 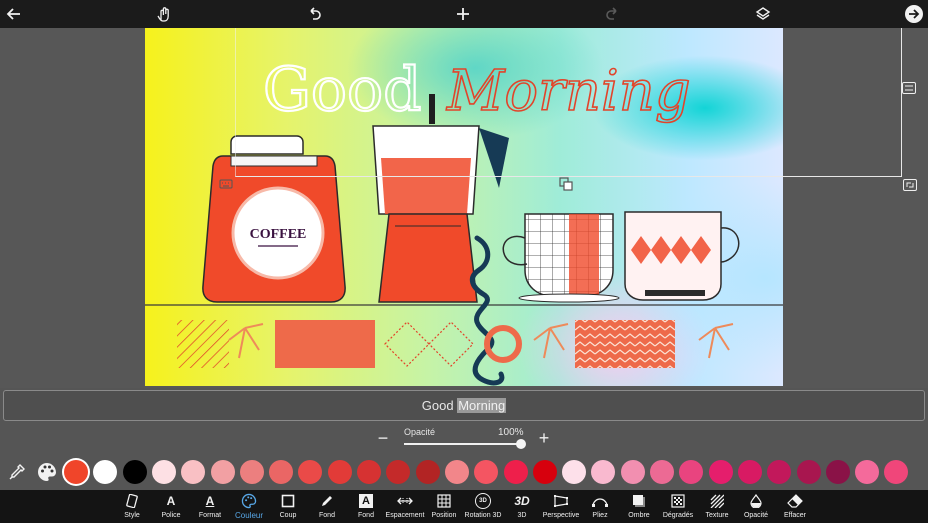 I want to click on tool-espacement-label: Espacement, so click(x=405, y=515).